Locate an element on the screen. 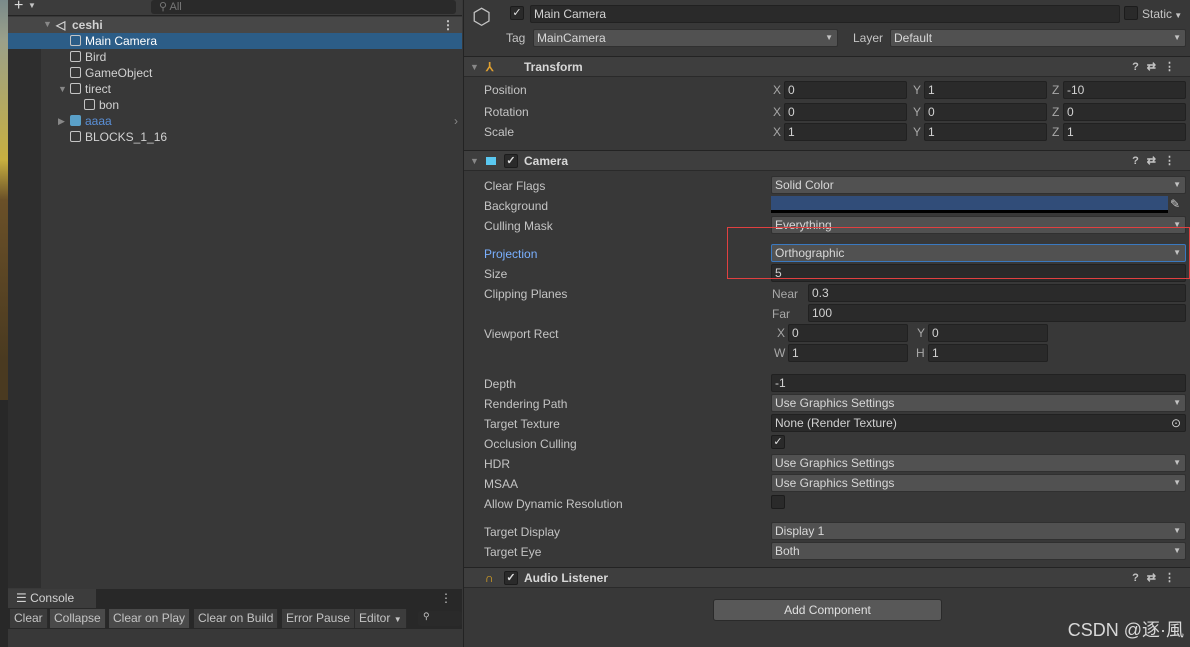  position-y-field: 1 is located at coordinates (985, 90).